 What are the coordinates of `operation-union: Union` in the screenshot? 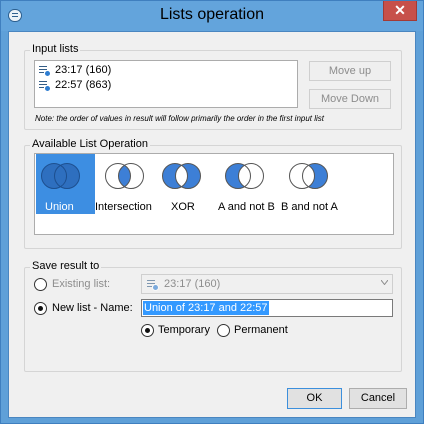 It's located at (65, 184).